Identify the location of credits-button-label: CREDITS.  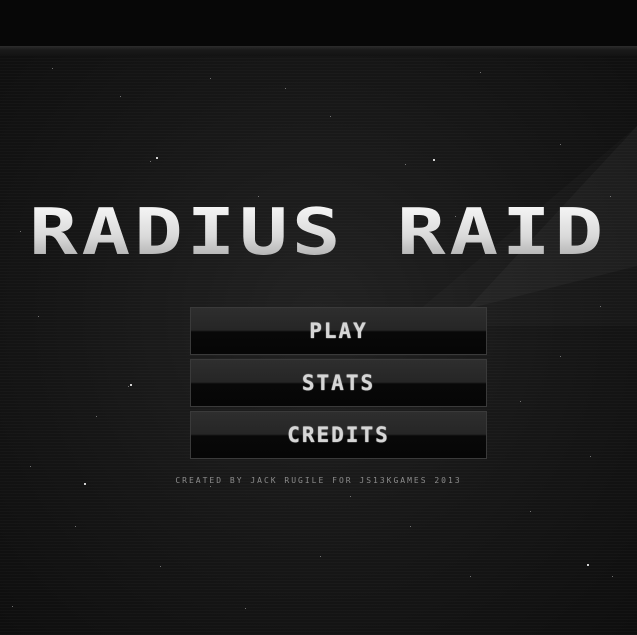
(338, 435).